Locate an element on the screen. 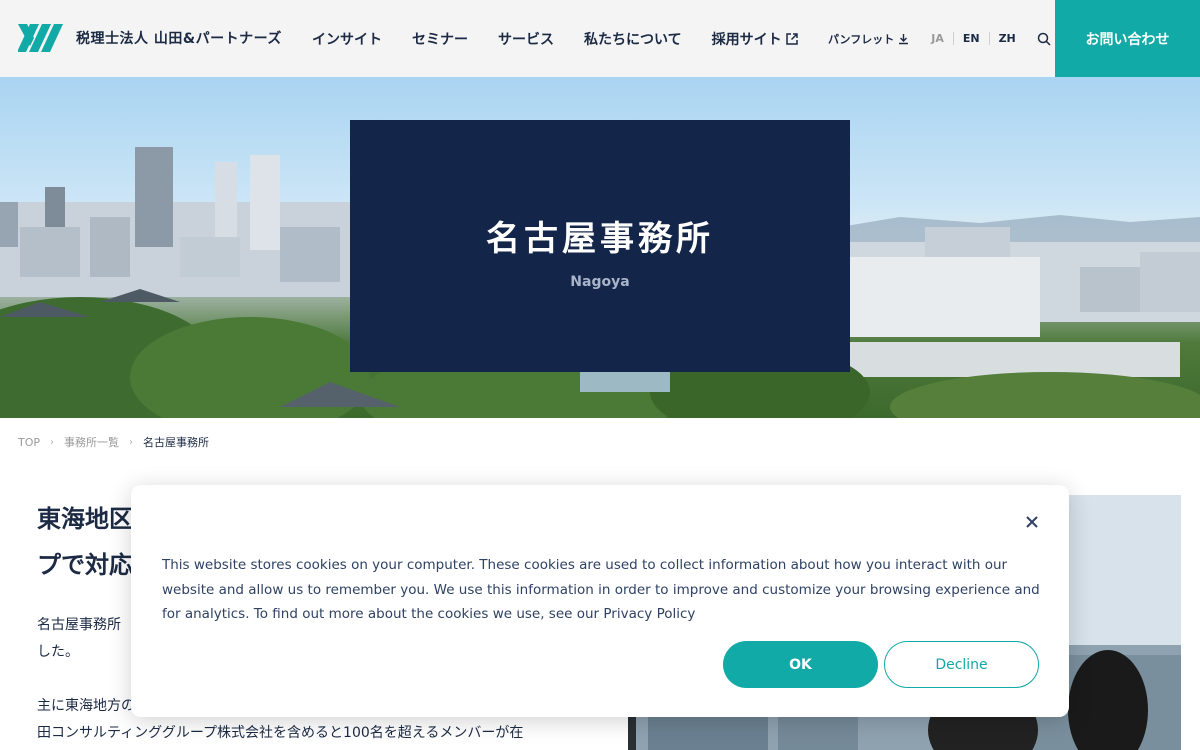 This screenshot has width=1200, height=750. contact-button: お問い合わせ is located at coordinates (1127, 38).